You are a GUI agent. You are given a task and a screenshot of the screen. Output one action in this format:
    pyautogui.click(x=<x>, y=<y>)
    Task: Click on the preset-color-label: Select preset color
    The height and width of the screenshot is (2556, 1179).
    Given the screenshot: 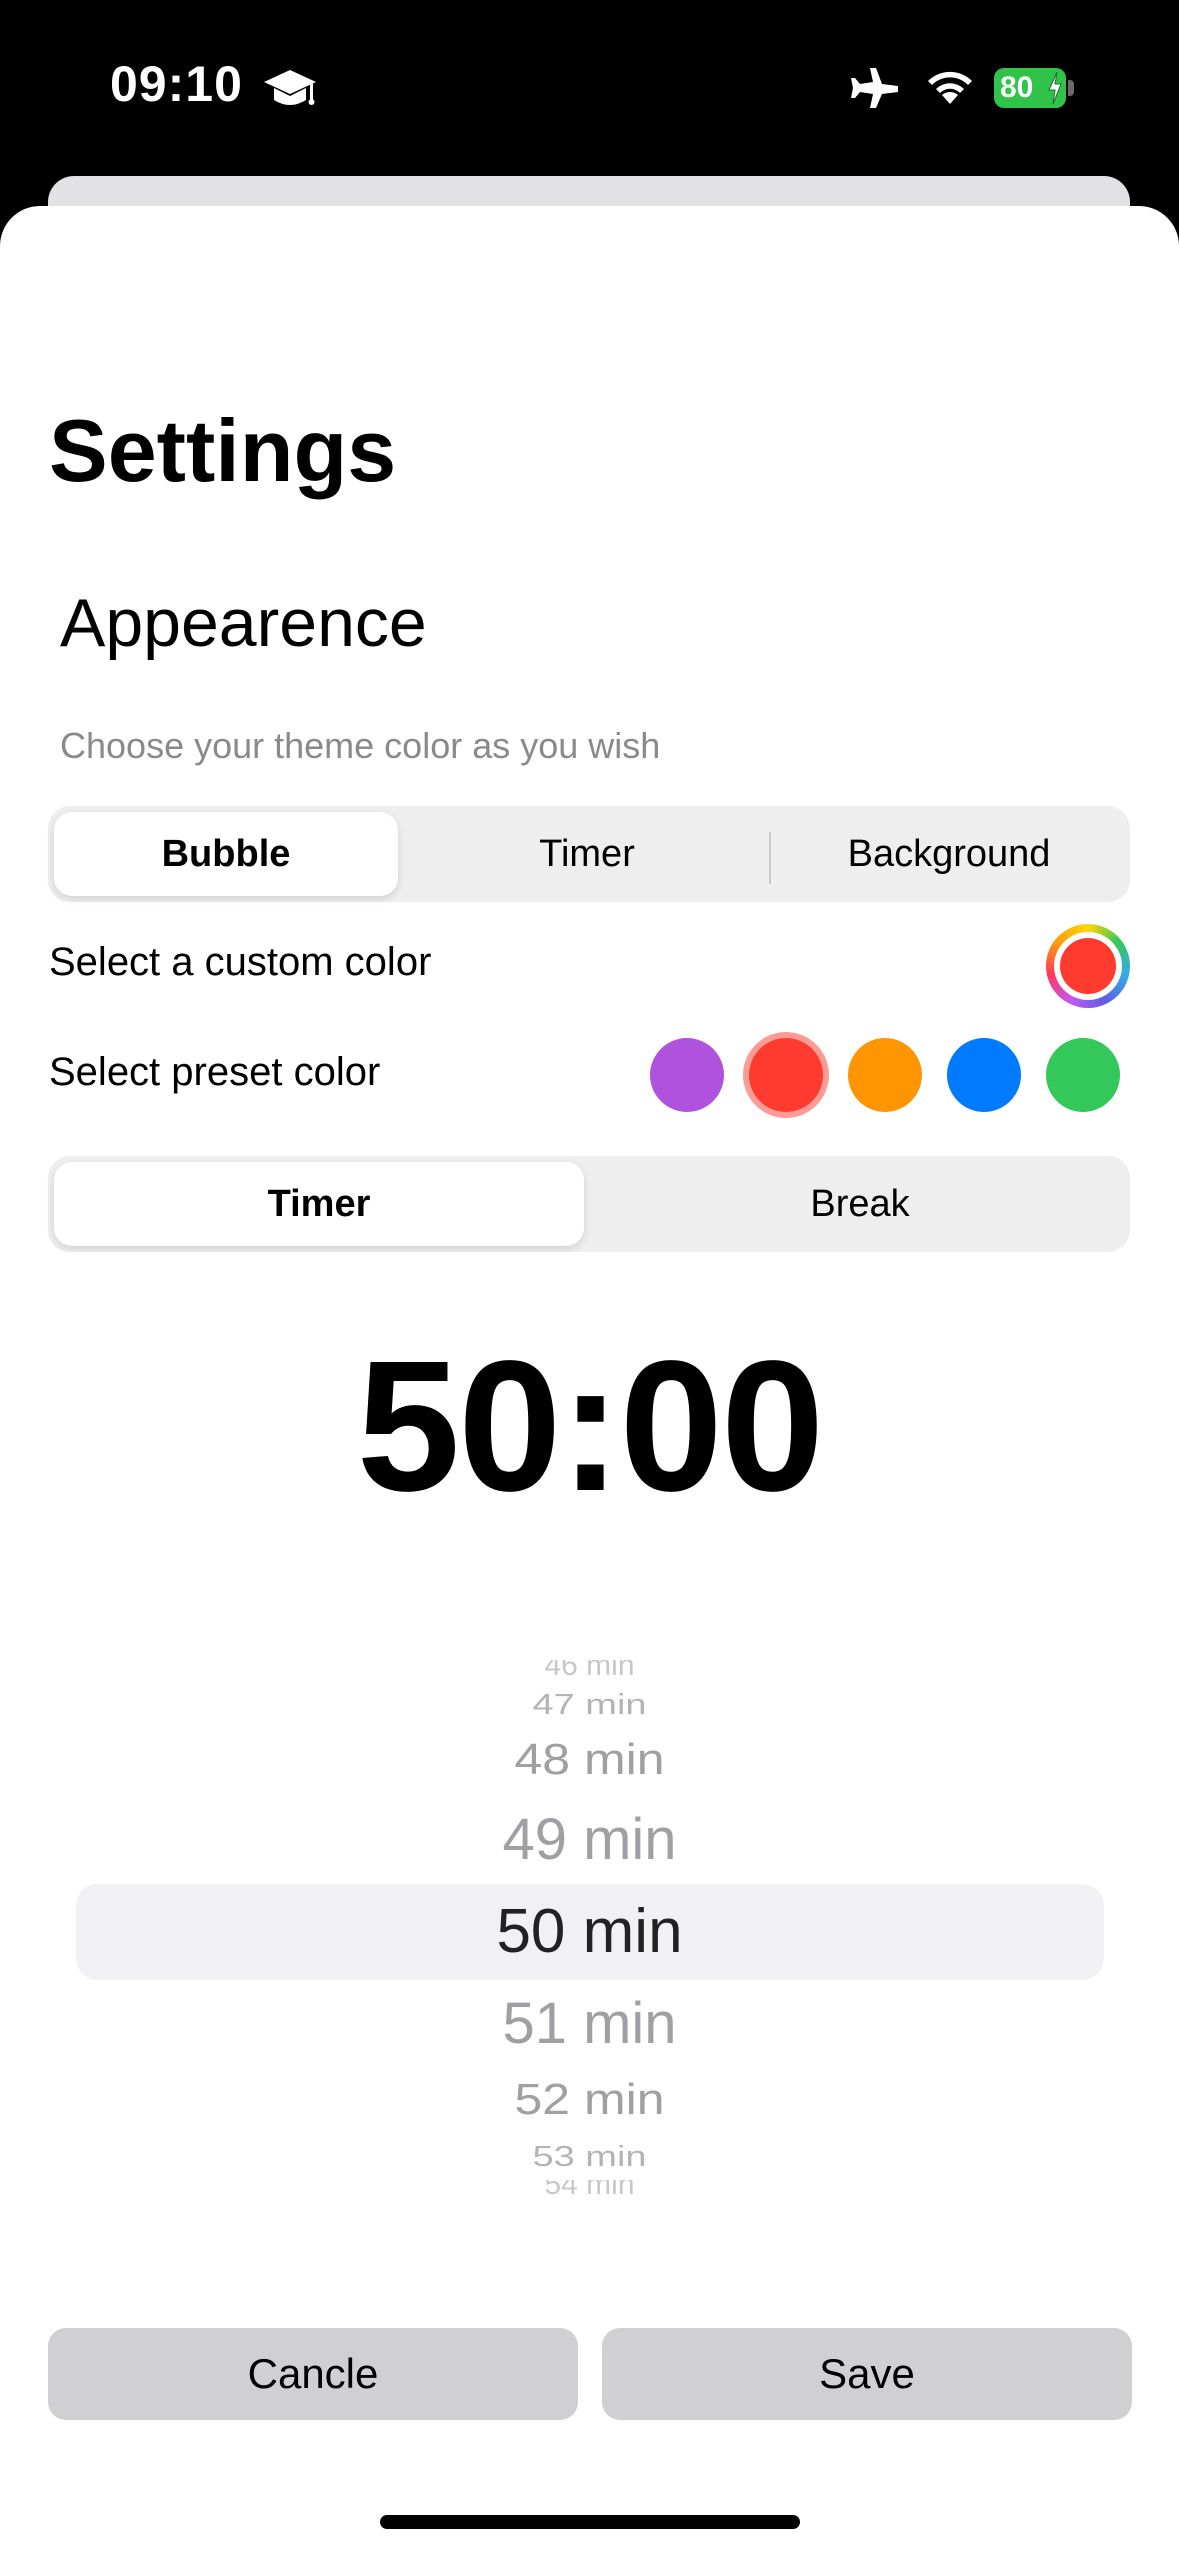 What is the action you would take?
    pyautogui.click(x=215, y=1072)
    